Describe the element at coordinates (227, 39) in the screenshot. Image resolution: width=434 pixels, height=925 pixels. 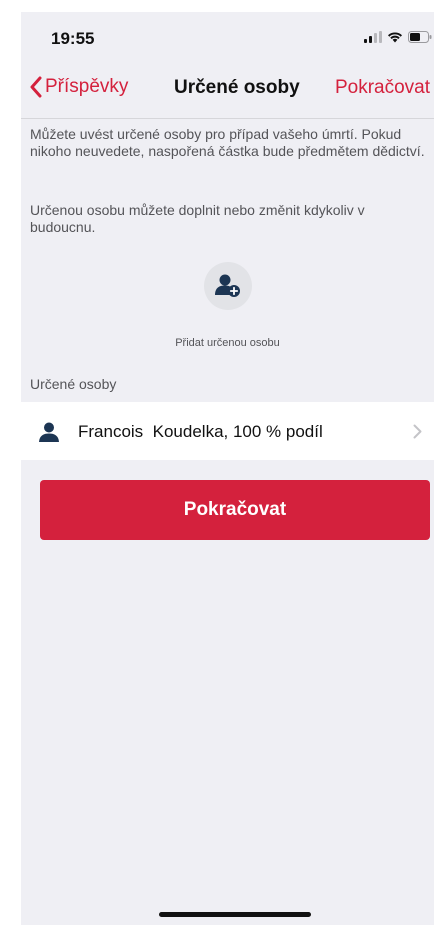
I see `status-bar: 19:55` at that location.